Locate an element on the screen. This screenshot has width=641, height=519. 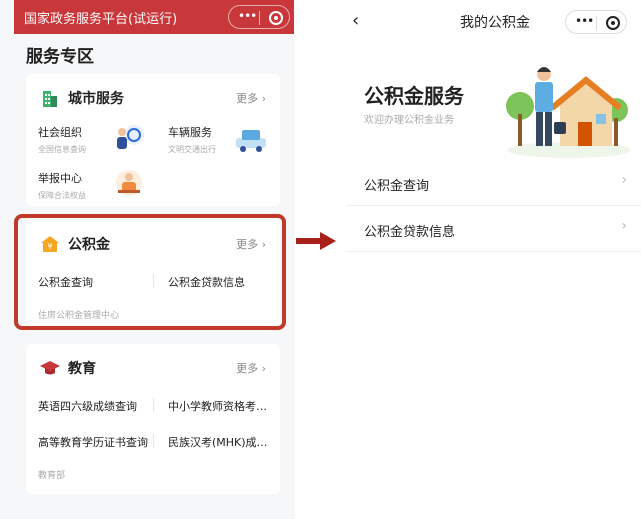
fund-loan-item: 公积金贷款信息 › is located at coordinates (493, 229).